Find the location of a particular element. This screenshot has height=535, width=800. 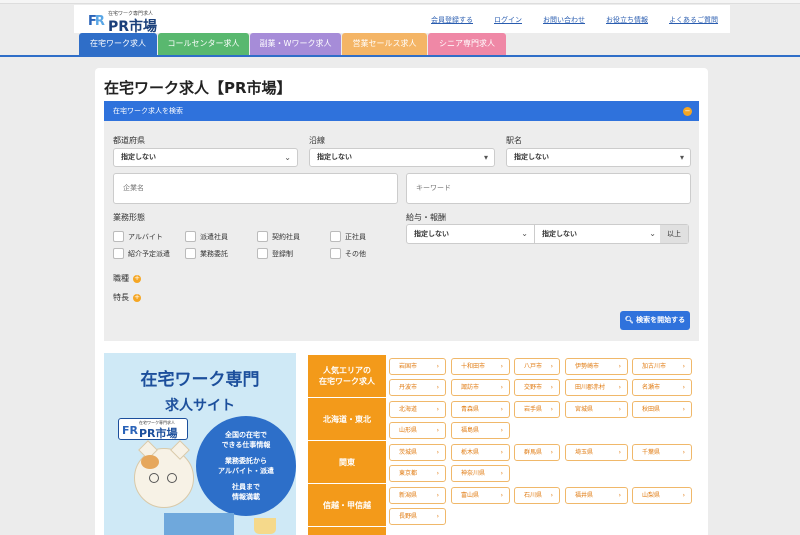

caret-down-icon: ▾ is located at coordinates (485, 157).